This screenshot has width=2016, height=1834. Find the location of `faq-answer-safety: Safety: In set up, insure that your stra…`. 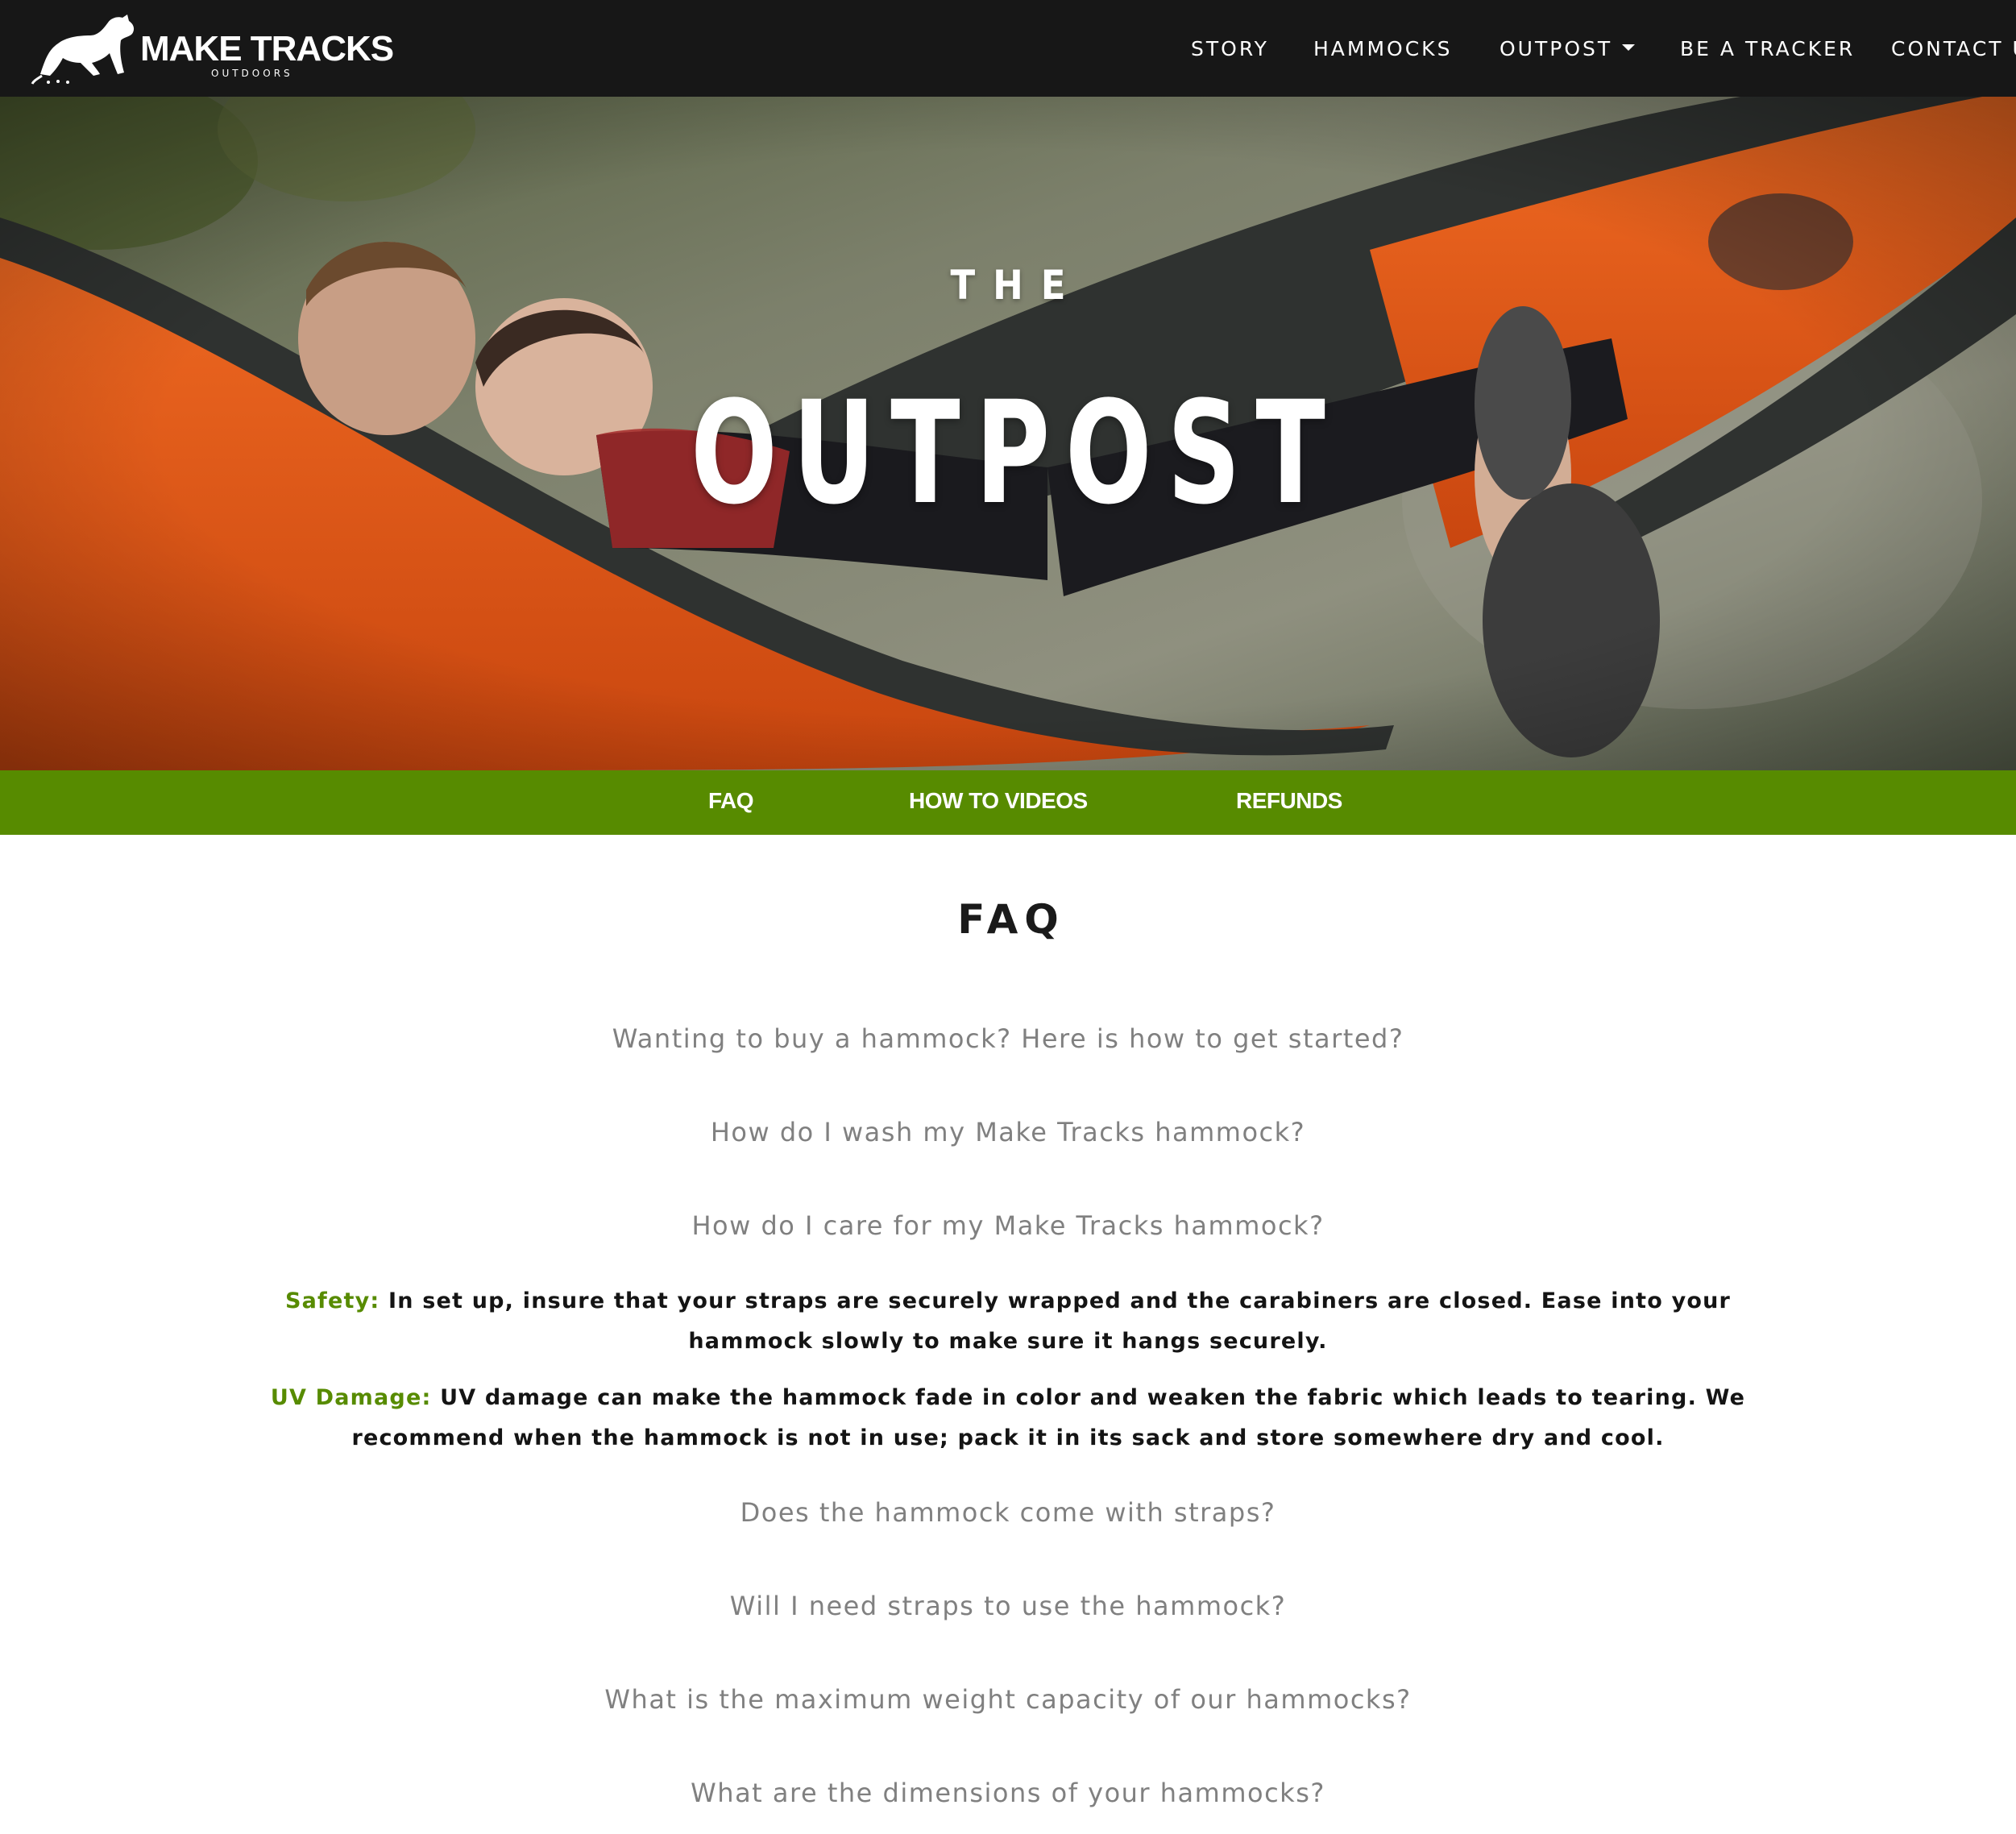

faq-answer-safety: Safety: In set up, insure that your stra… is located at coordinates (1008, 1321).